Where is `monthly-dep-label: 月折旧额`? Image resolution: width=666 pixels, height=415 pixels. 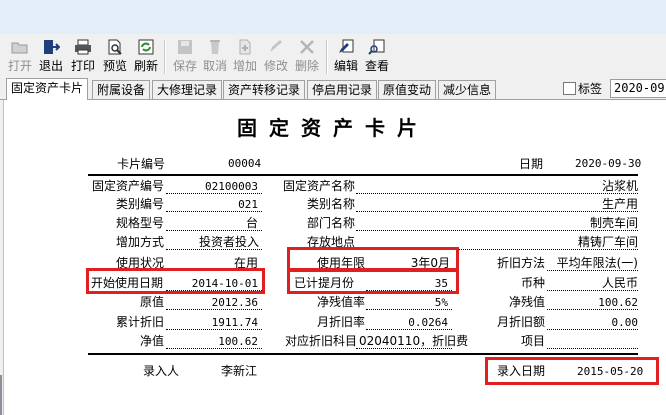
monthly-dep-label: 月折旧额 is located at coordinates (520, 322).